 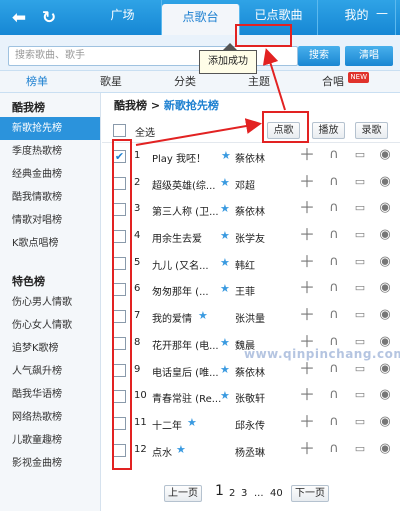 I want to click on sidebar-item: 伤心女人情歌, so click(x=50, y=325).